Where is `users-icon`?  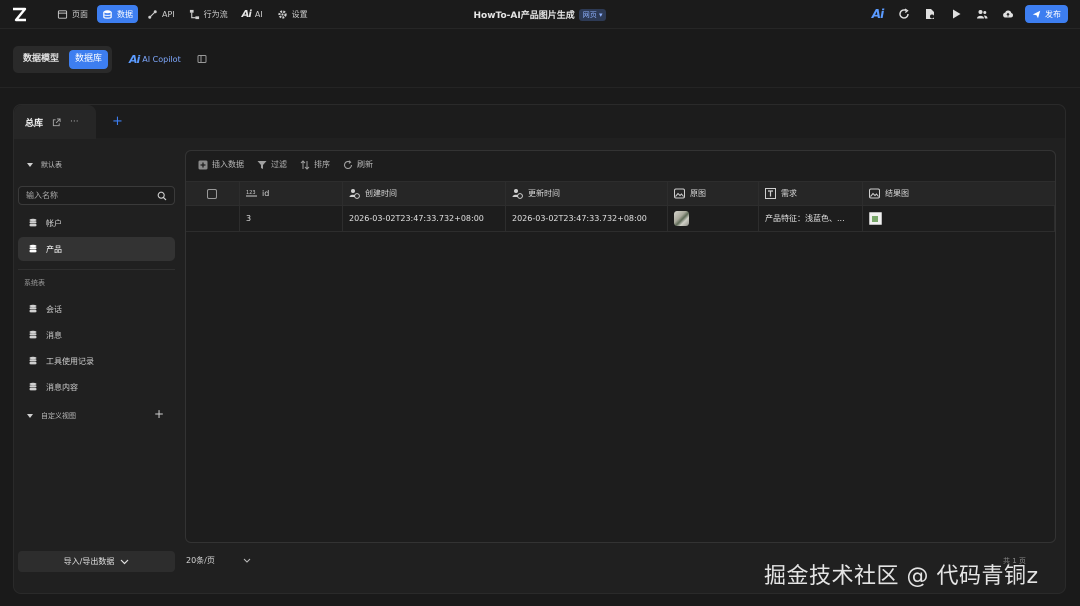 users-icon is located at coordinates (981, 14).